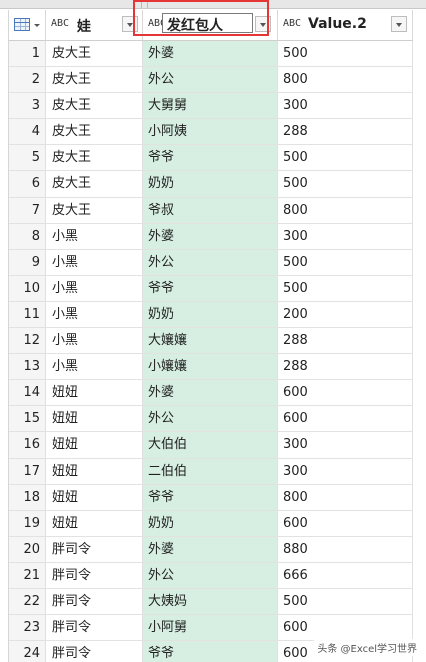  I want to click on cell-value: 800, so click(345, 497).